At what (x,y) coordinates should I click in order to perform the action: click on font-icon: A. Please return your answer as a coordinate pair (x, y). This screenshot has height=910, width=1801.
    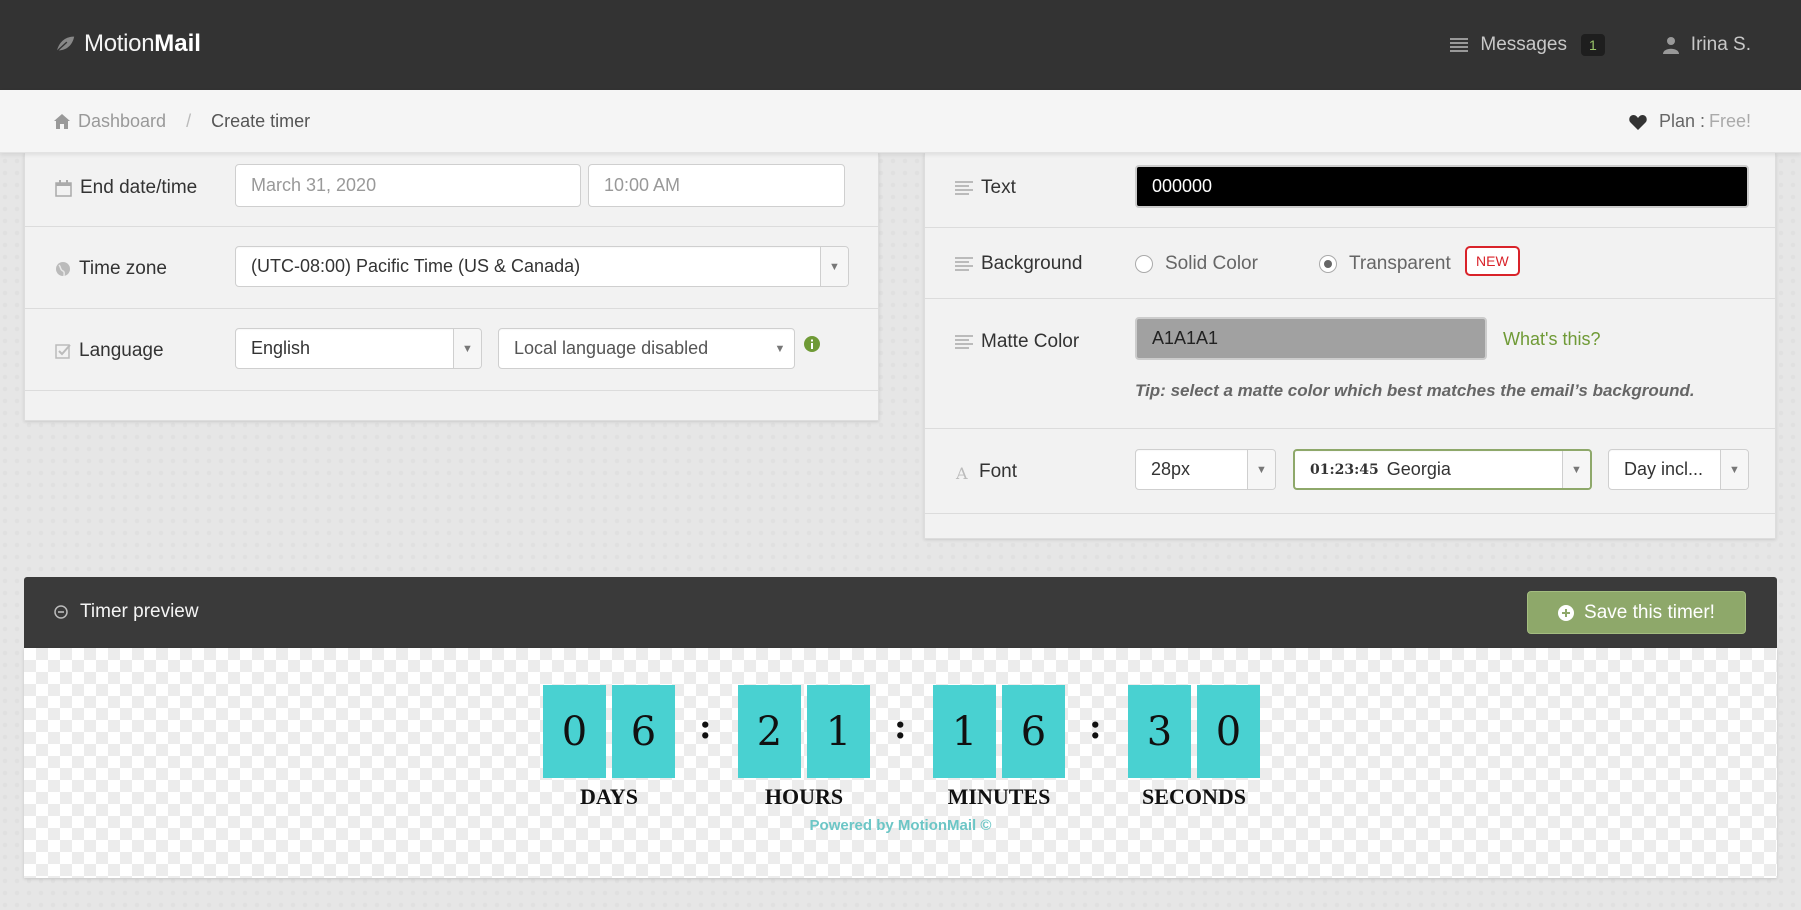
    Looking at the image, I should click on (961, 472).